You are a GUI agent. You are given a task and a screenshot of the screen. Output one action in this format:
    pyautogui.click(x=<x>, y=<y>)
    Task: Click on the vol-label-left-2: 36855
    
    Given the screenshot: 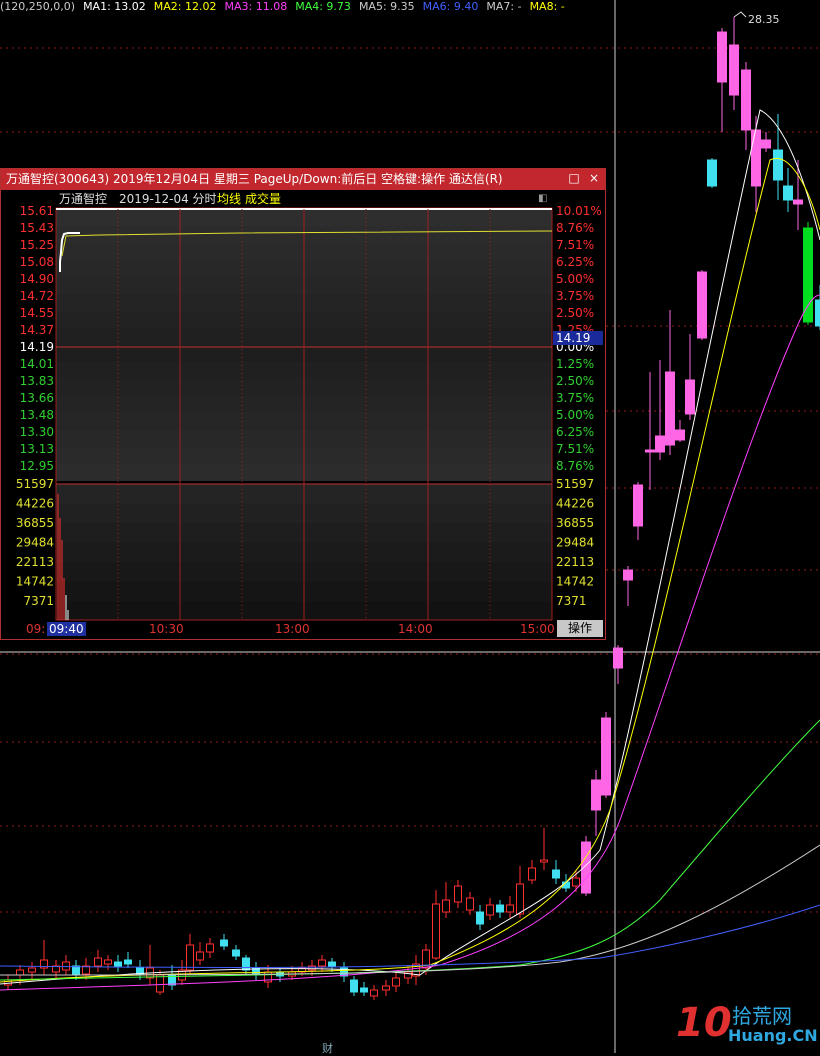 What is the action you would take?
    pyautogui.click(x=35, y=523)
    